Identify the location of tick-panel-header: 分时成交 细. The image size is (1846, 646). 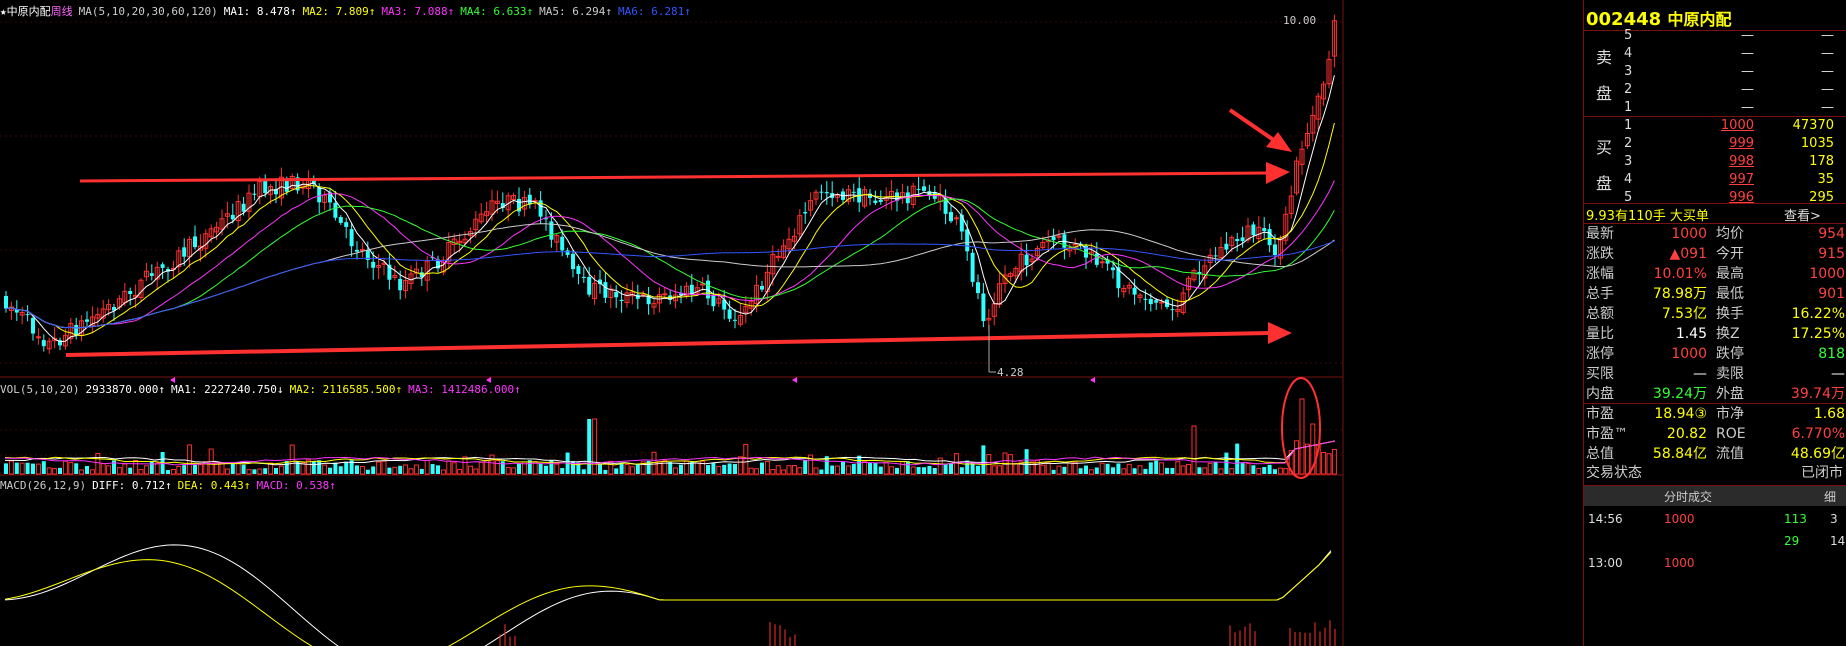
(1715, 495).